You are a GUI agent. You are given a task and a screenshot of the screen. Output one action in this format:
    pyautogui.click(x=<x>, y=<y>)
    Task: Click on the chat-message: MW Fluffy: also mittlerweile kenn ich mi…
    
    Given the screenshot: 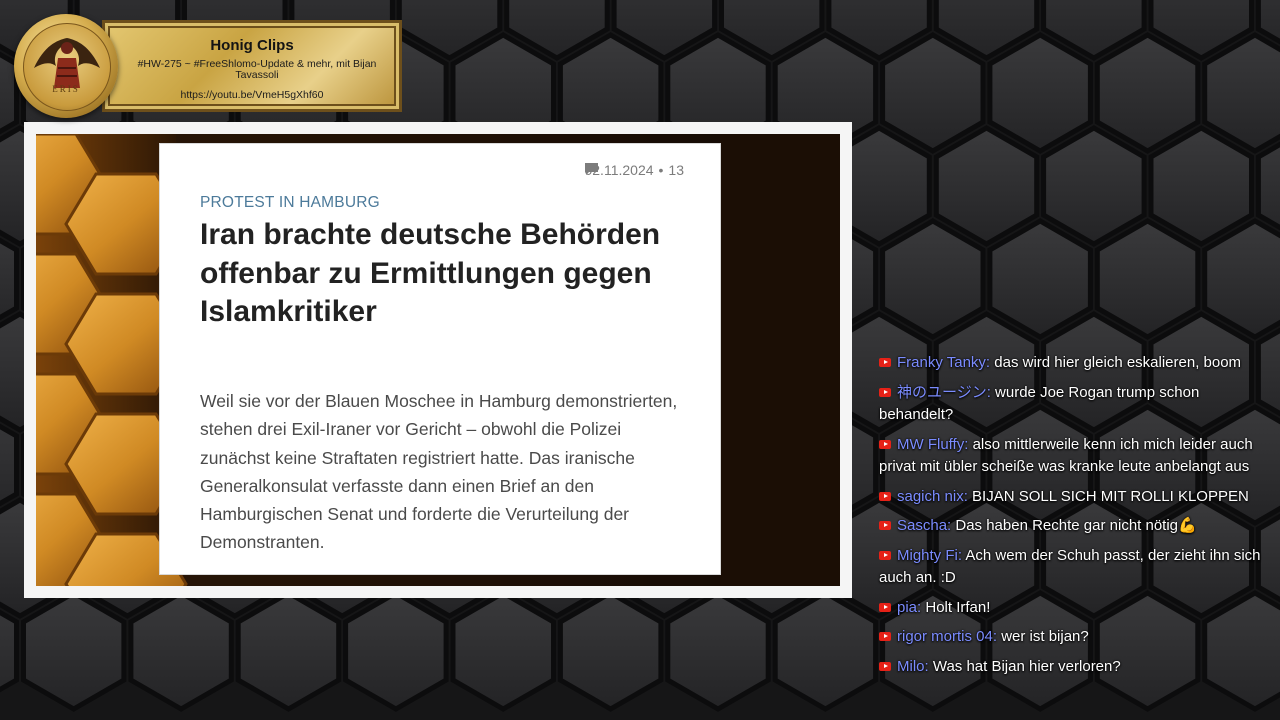 What is the action you would take?
    pyautogui.click(x=1075, y=456)
    